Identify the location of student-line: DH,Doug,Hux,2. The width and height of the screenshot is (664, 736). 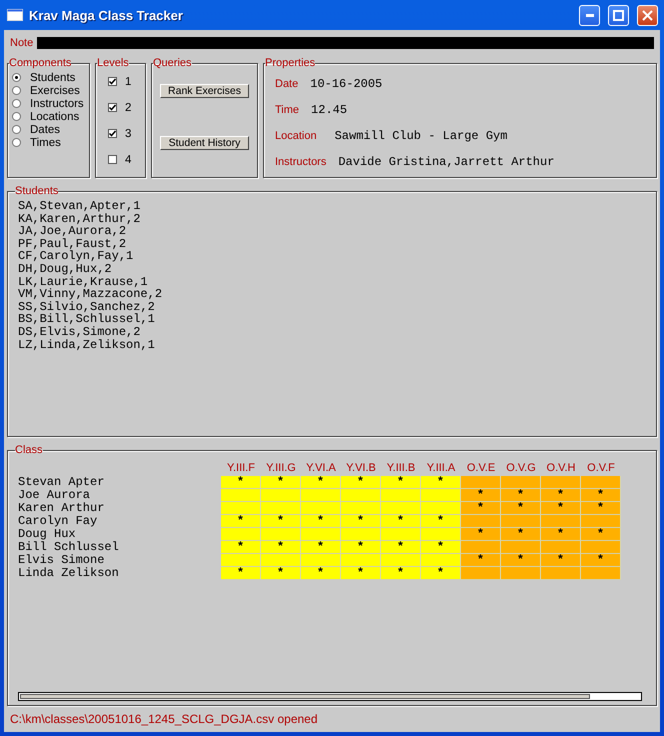
(65, 269).